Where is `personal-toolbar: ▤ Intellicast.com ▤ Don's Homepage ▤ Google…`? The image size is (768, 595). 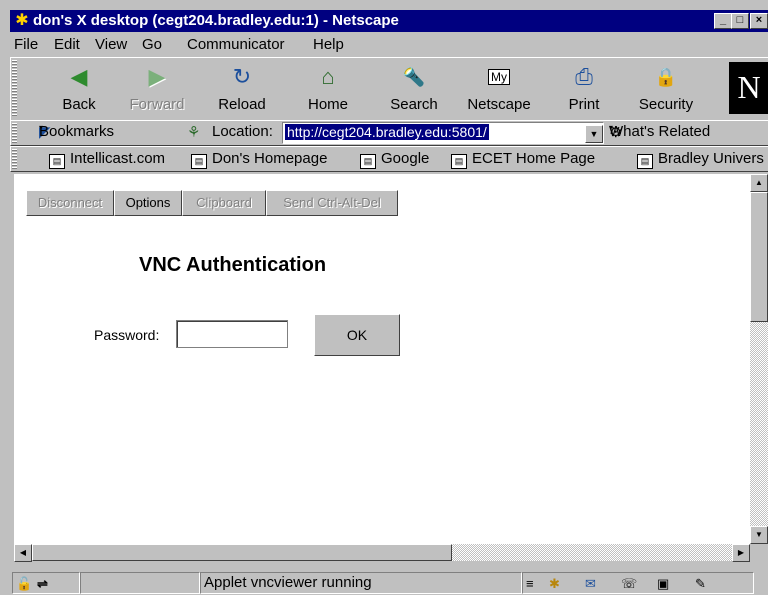 personal-toolbar: ▤ Intellicast.com ▤ Don's Homepage ▤ Google… is located at coordinates (389, 159).